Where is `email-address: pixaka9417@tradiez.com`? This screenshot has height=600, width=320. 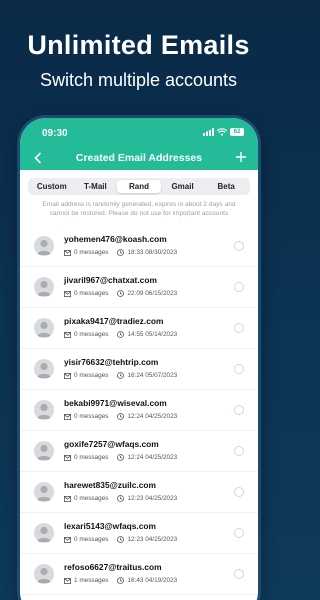 email-address: pixaka9417@tradiez.com is located at coordinates (114, 321).